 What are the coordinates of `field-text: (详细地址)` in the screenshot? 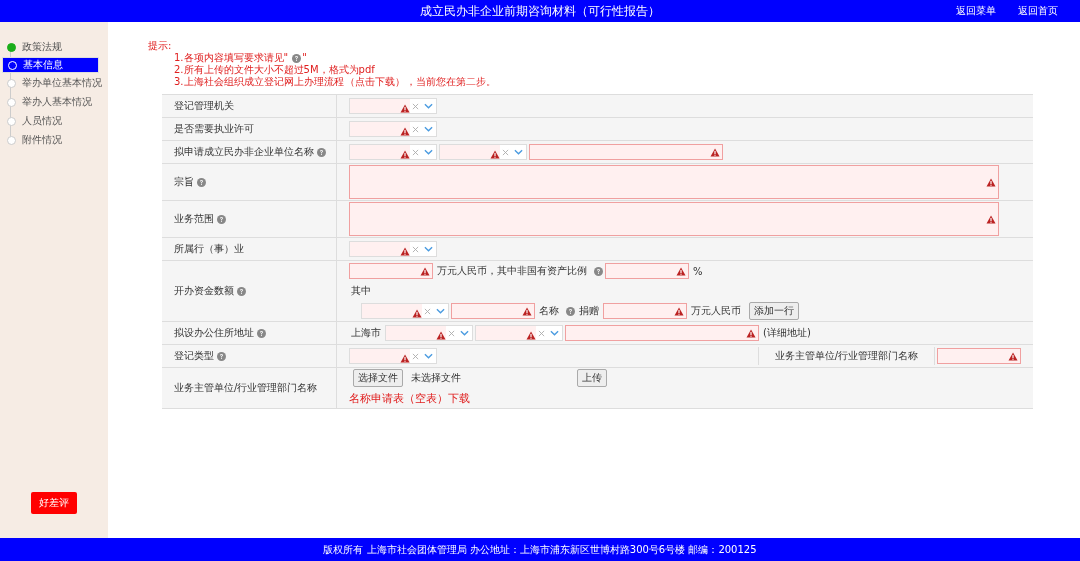 It's located at (787, 333).